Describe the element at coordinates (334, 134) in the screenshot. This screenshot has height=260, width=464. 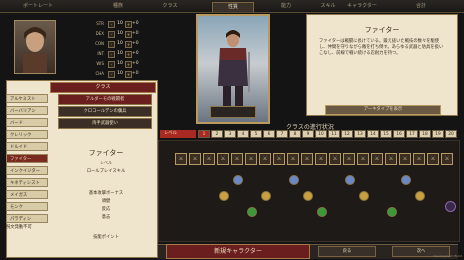
I see `level-cell: 11` at that location.